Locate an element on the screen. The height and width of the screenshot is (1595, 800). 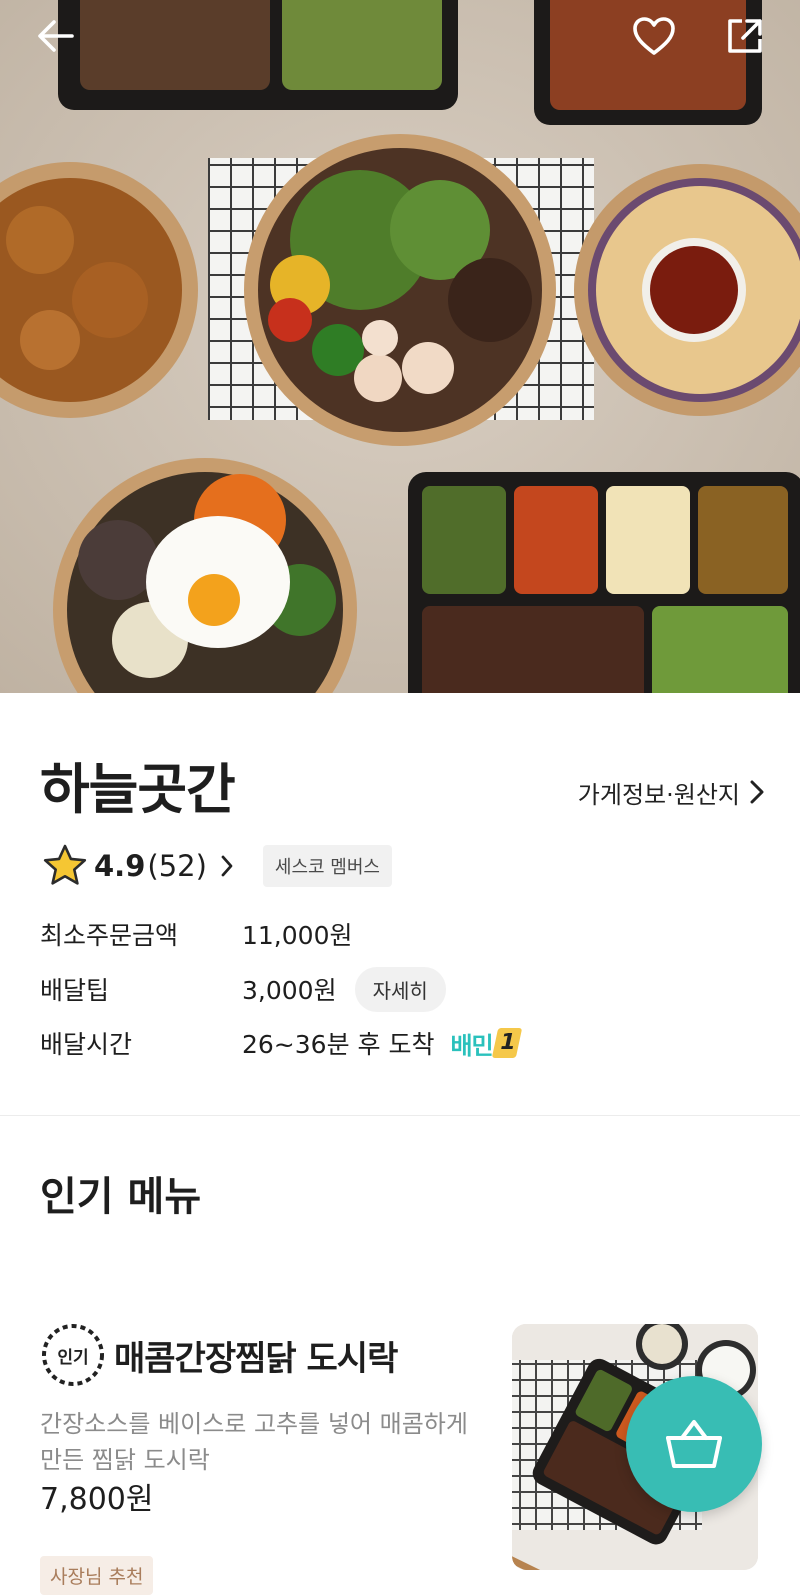
delivery-tip-value: 3,000원 is located at coordinates (289, 990).